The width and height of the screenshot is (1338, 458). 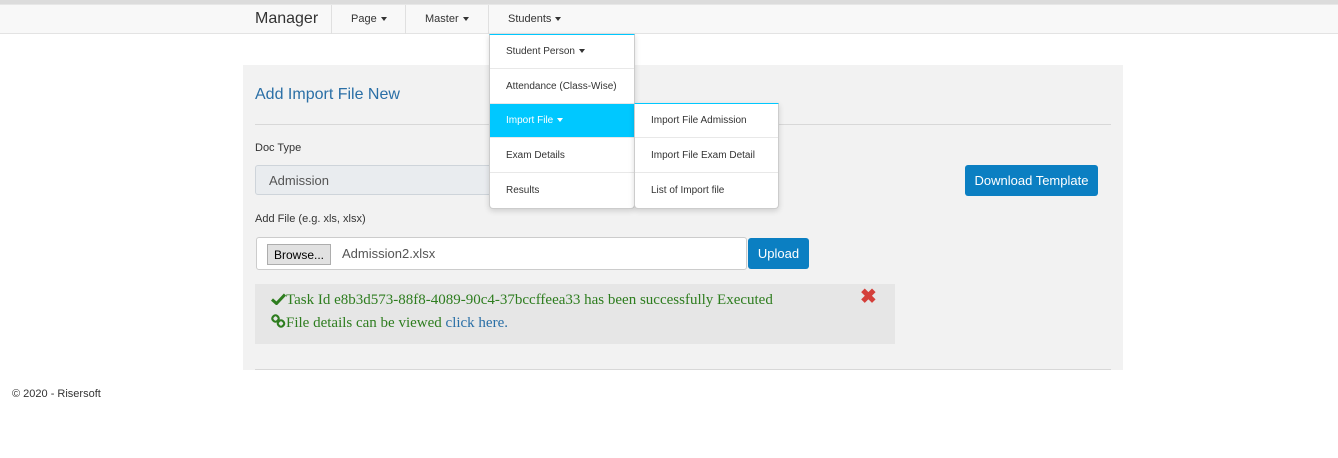 What do you see at coordinates (530, 19) in the screenshot?
I see `nav-students-label: Students` at bounding box center [530, 19].